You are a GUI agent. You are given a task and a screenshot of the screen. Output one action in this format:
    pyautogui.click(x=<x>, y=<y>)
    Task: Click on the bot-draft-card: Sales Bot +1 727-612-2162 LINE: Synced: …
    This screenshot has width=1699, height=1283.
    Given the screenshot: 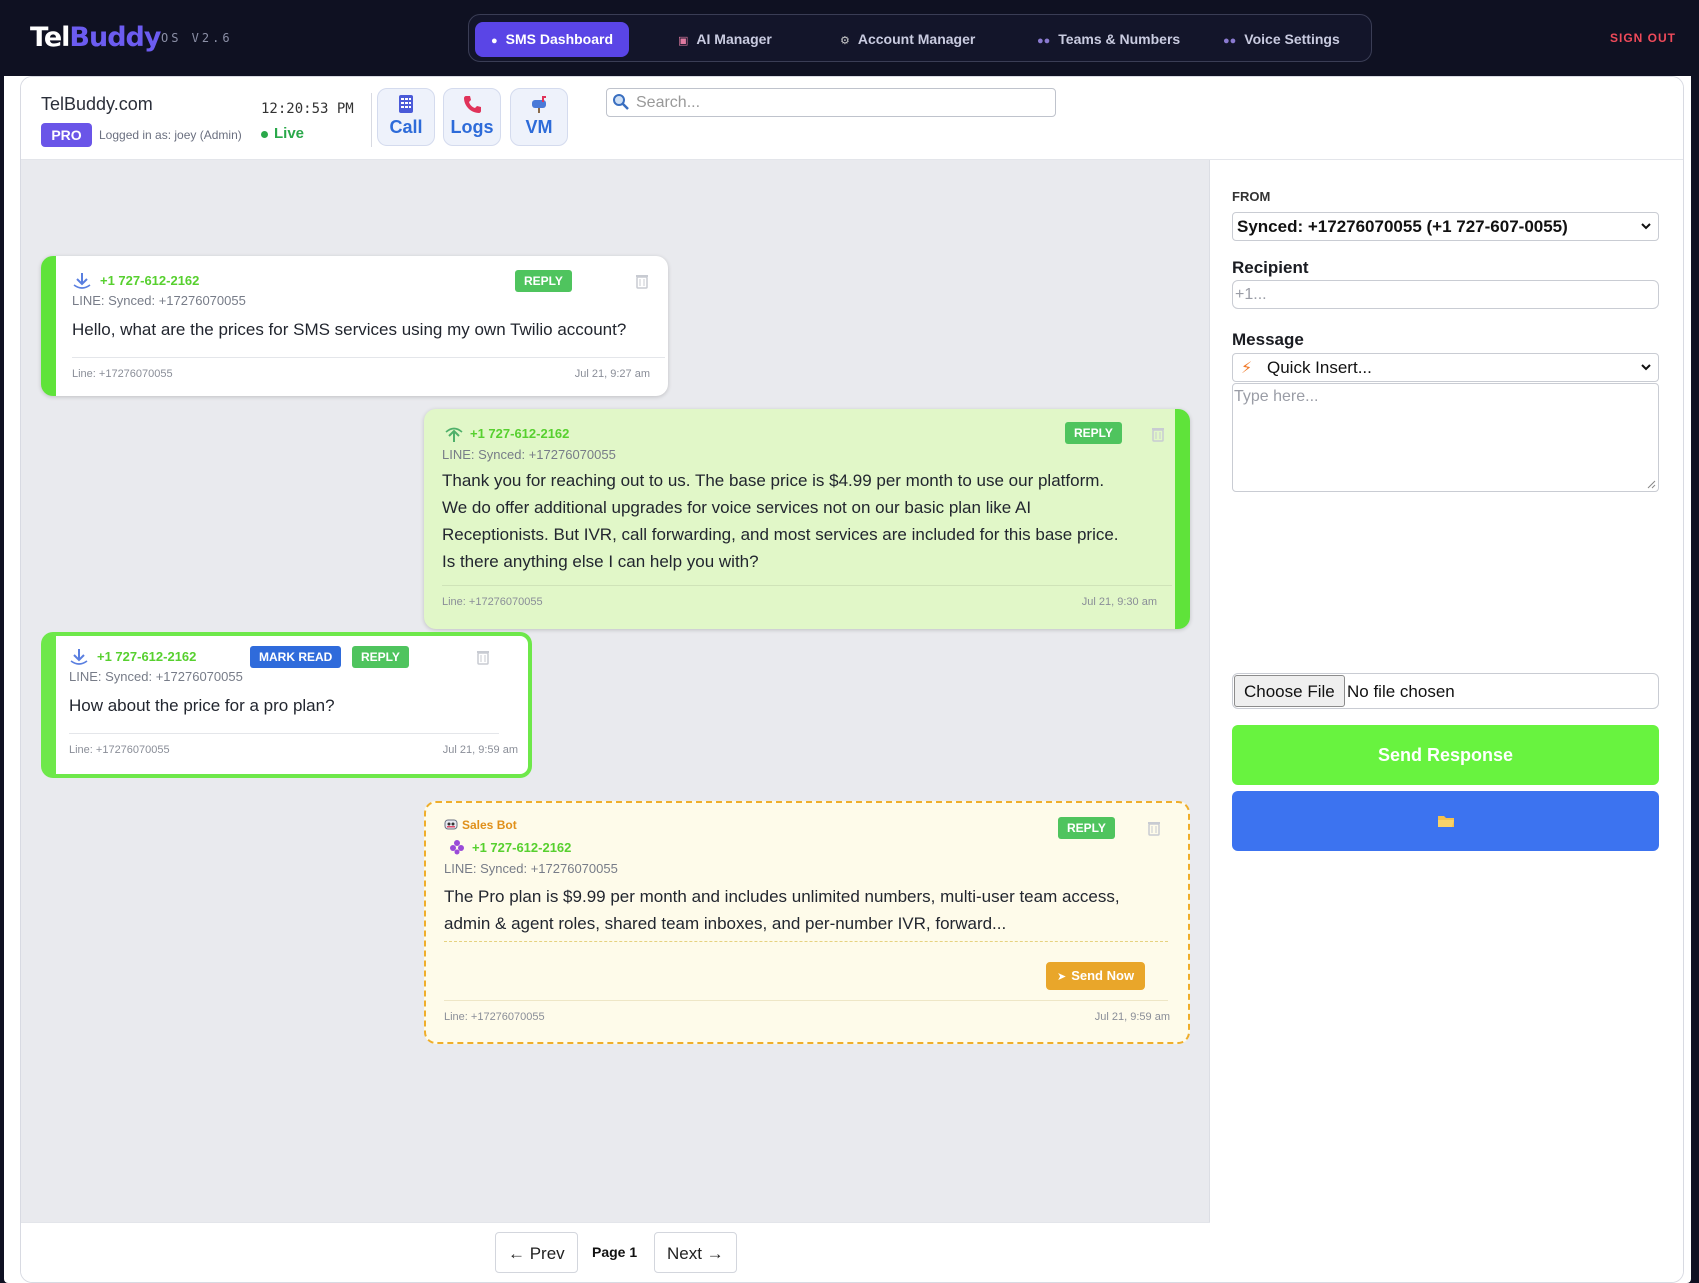 What is the action you would take?
    pyautogui.click(x=807, y=922)
    